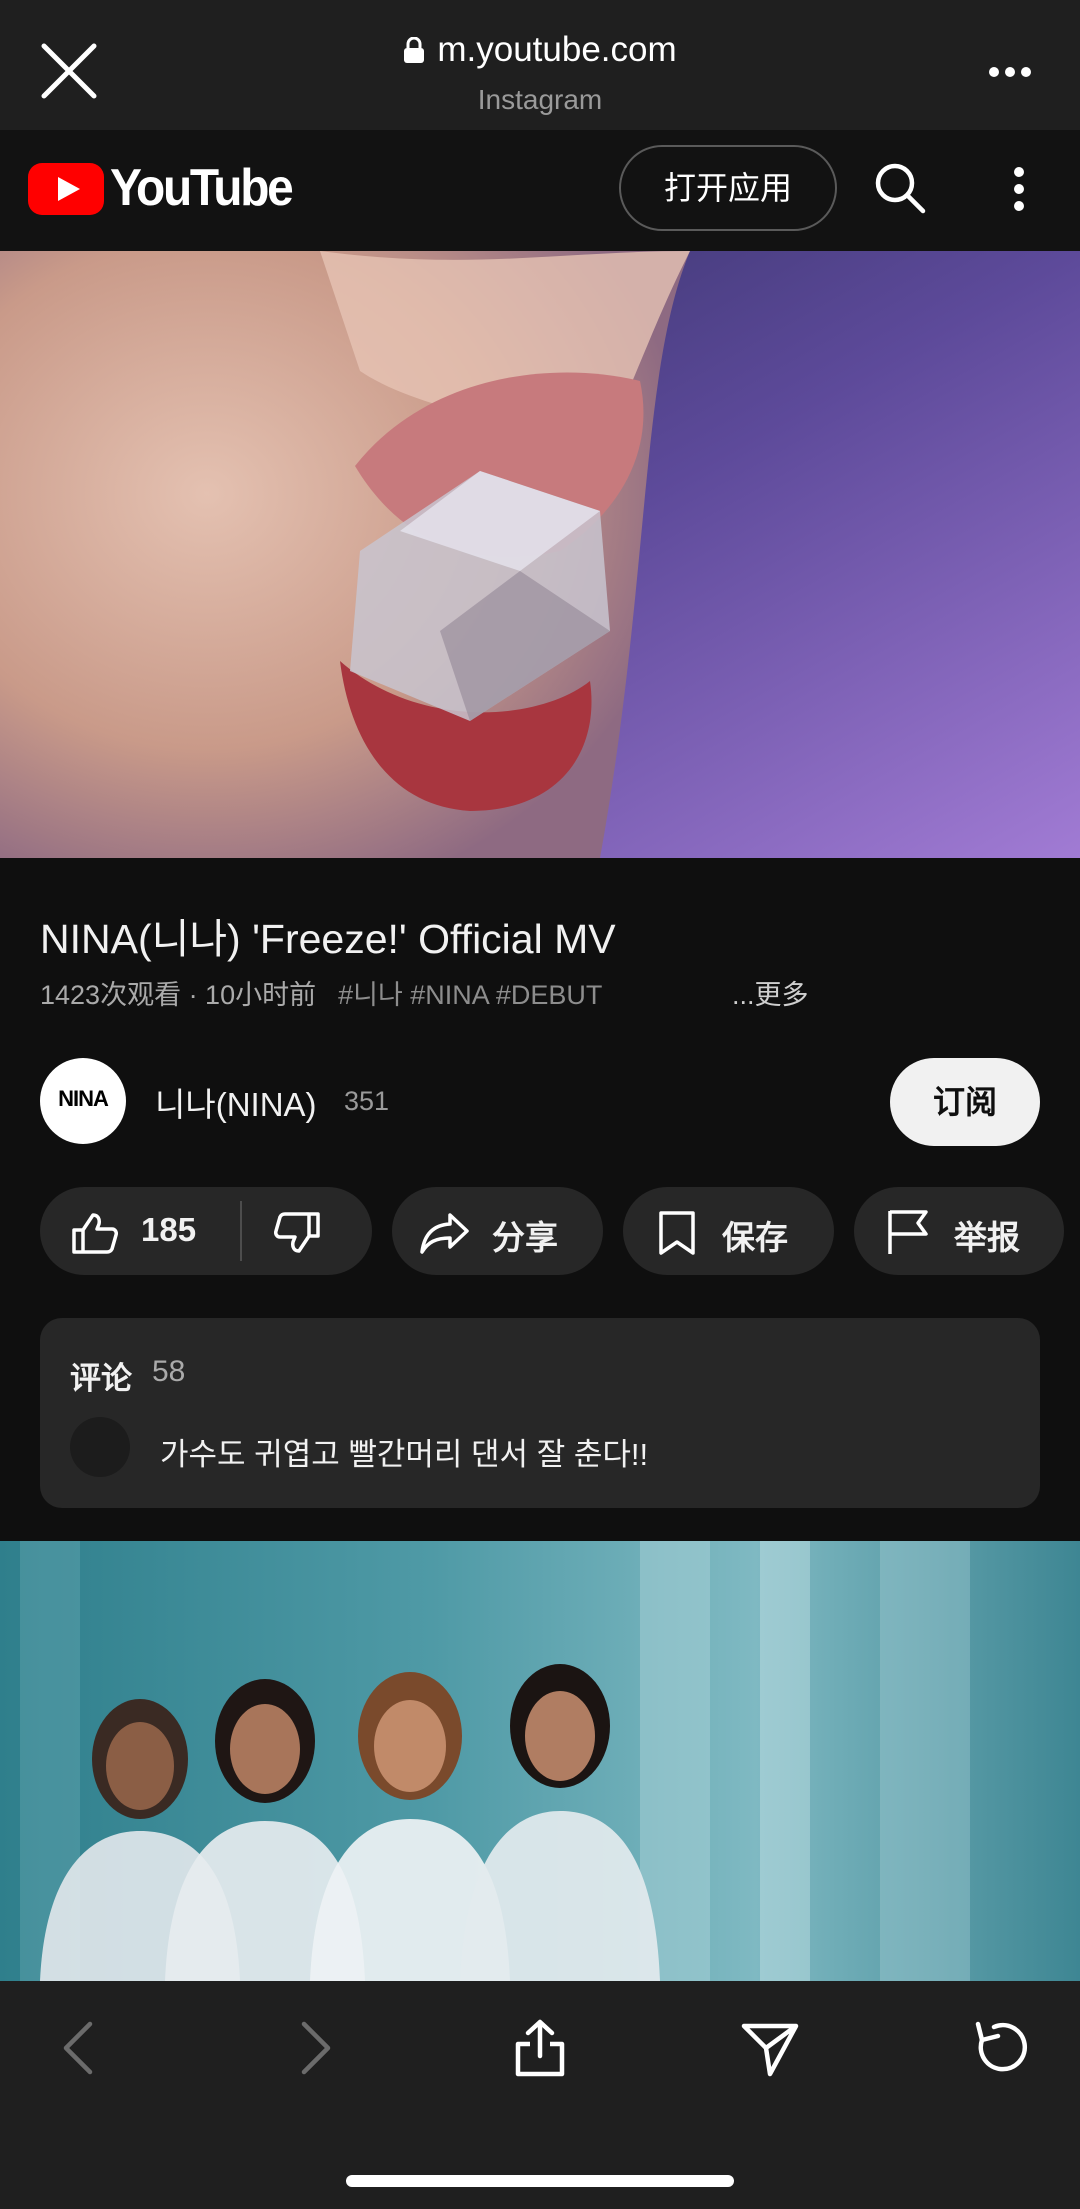  What do you see at coordinates (525, 1237) in the screenshot?
I see `share-label: 分享` at bounding box center [525, 1237].